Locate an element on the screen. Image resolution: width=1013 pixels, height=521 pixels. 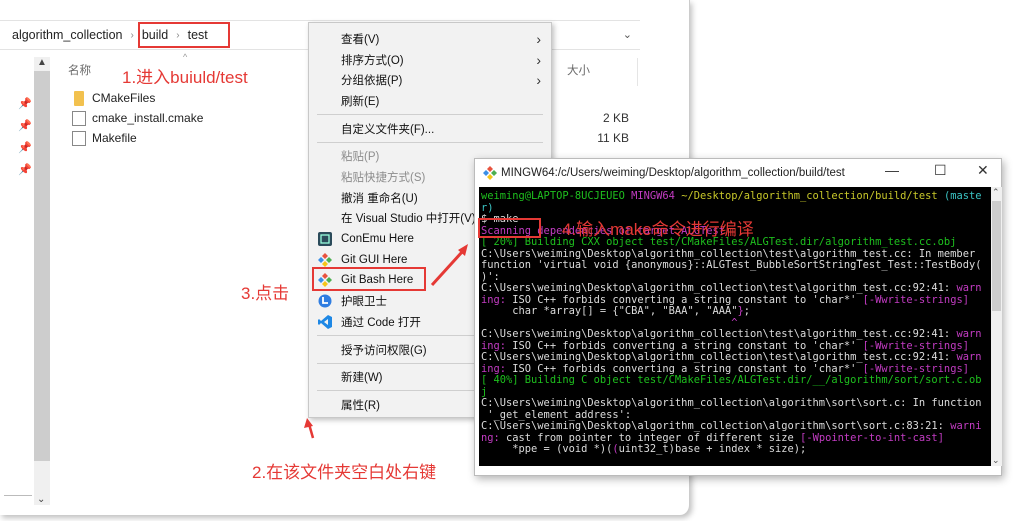
menu-separator is located at coordinates (430, 114).